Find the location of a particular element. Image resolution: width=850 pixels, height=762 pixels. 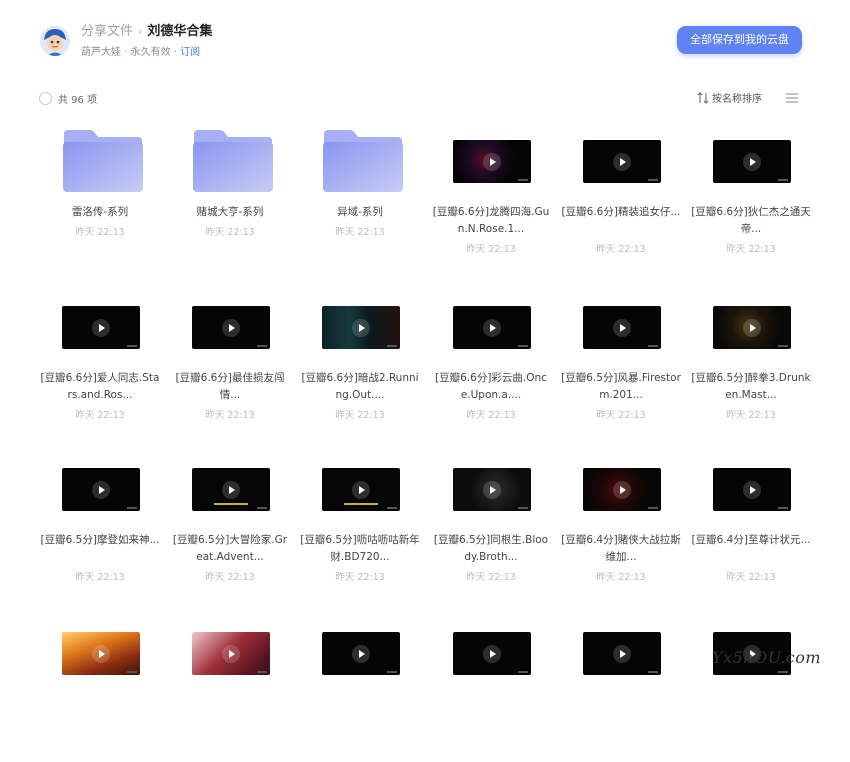

video-item: [豆瓣6.4分]至尊计状元... 昨天 22:13 is located at coordinates (751, 523).